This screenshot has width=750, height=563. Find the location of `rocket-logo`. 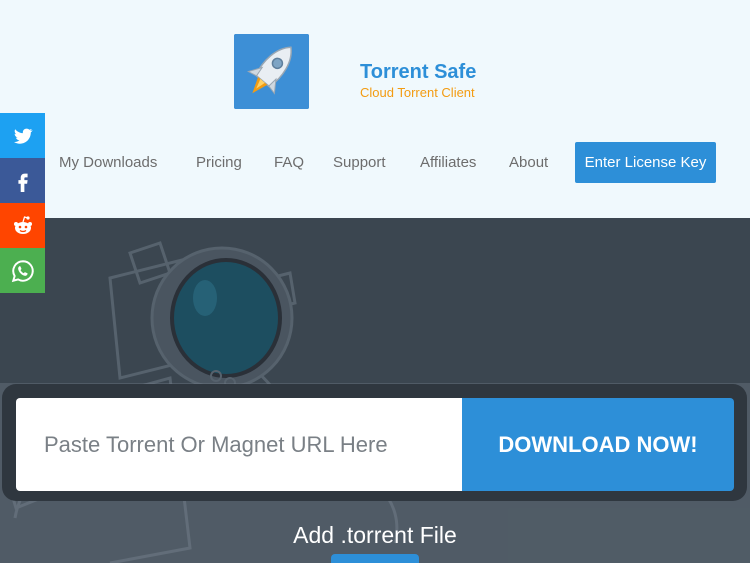

rocket-logo is located at coordinates (271, 71).